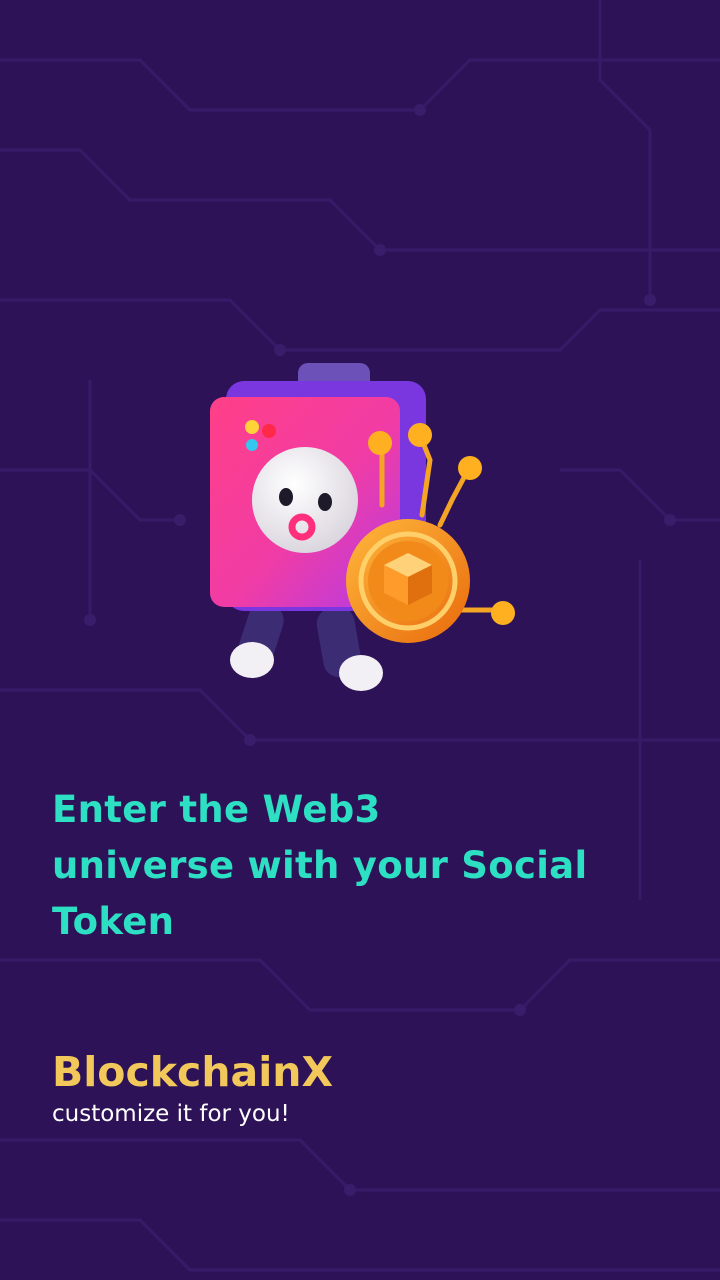  Describe the element at coordinates (320, 865) in the screenshot. I see `headline-line-2: universe with your Social` at that location.